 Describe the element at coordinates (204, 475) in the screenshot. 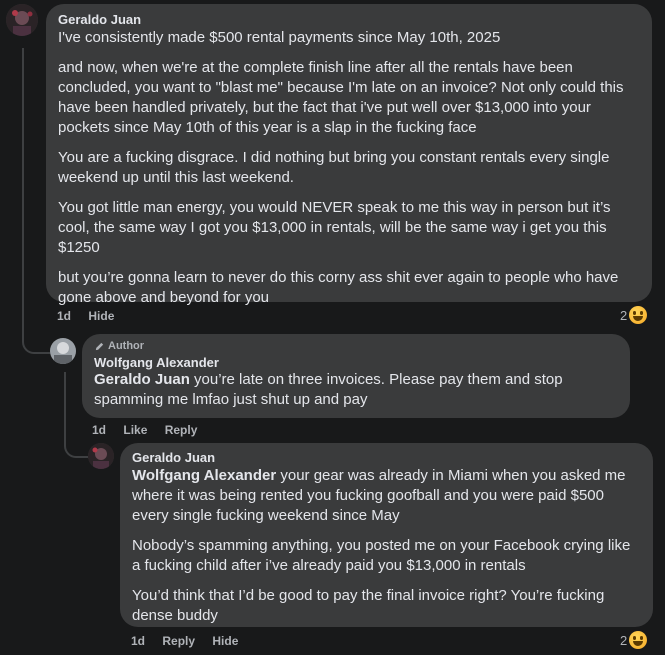

I see `mention-link: Wolfgang Alexander` at that location.